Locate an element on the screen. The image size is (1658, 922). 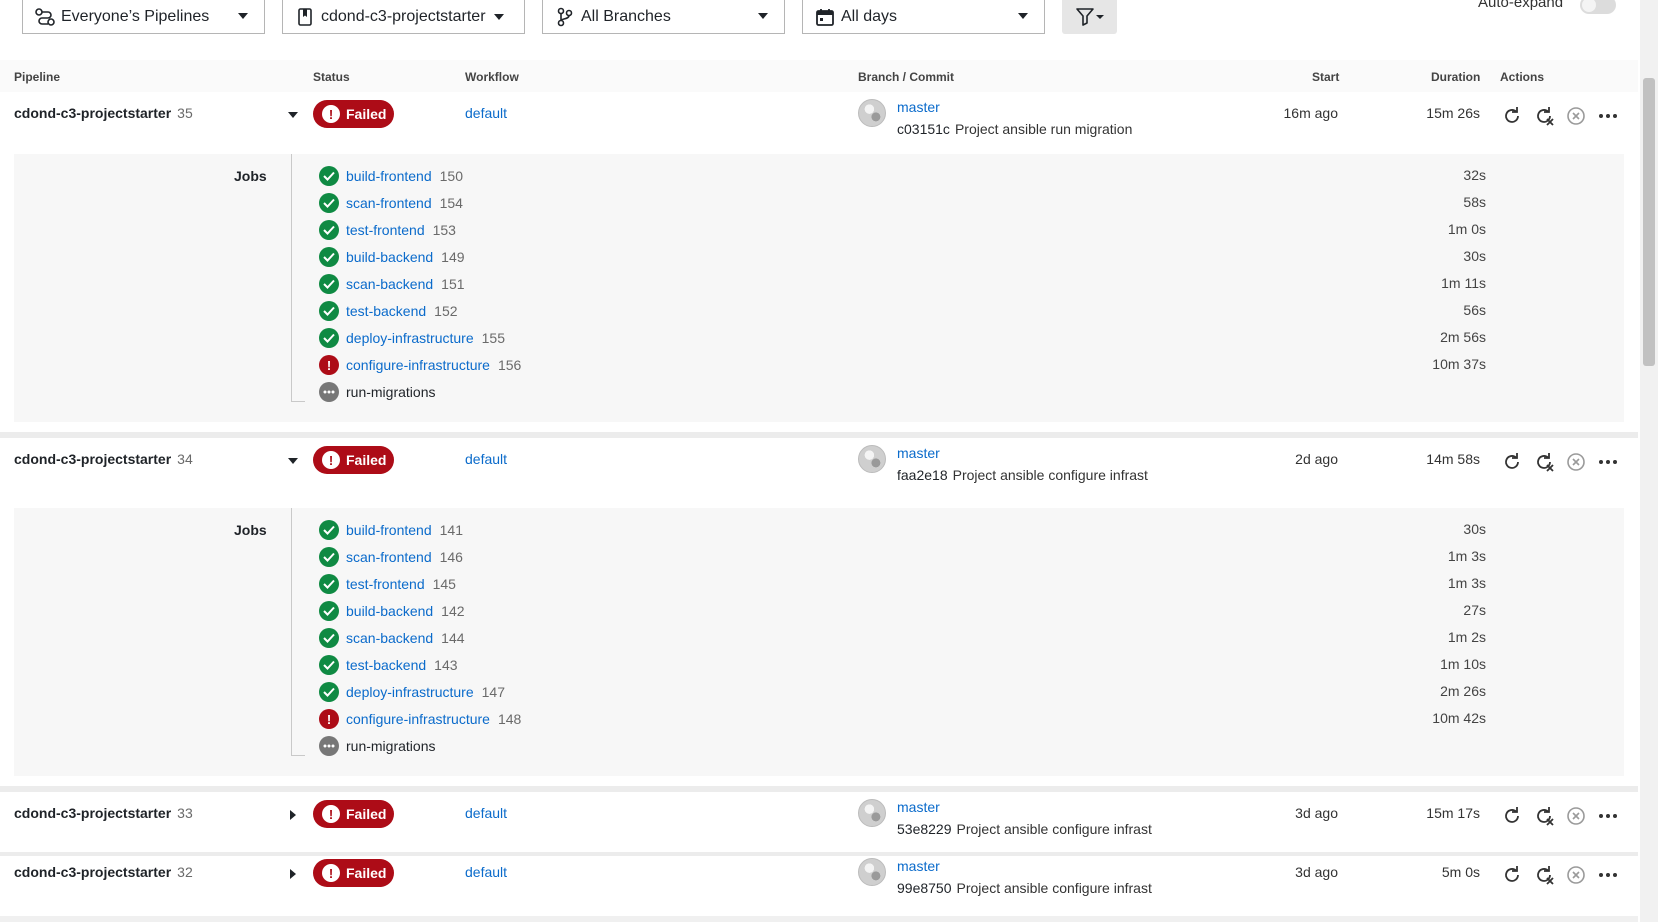
pipeline-name-link: cdond-c3-projectstarter 35 is located at coordinates (103, 113).